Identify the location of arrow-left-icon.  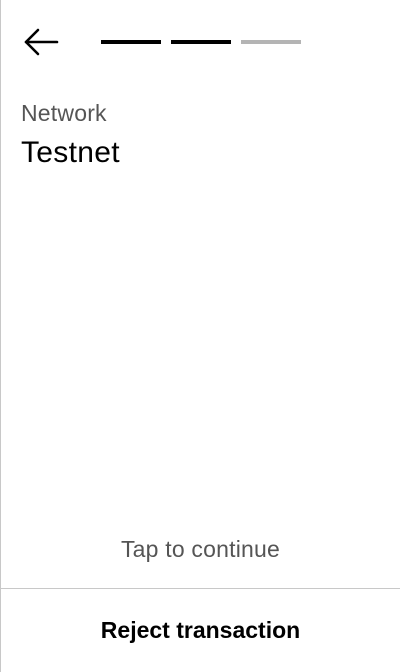
(41, 44).